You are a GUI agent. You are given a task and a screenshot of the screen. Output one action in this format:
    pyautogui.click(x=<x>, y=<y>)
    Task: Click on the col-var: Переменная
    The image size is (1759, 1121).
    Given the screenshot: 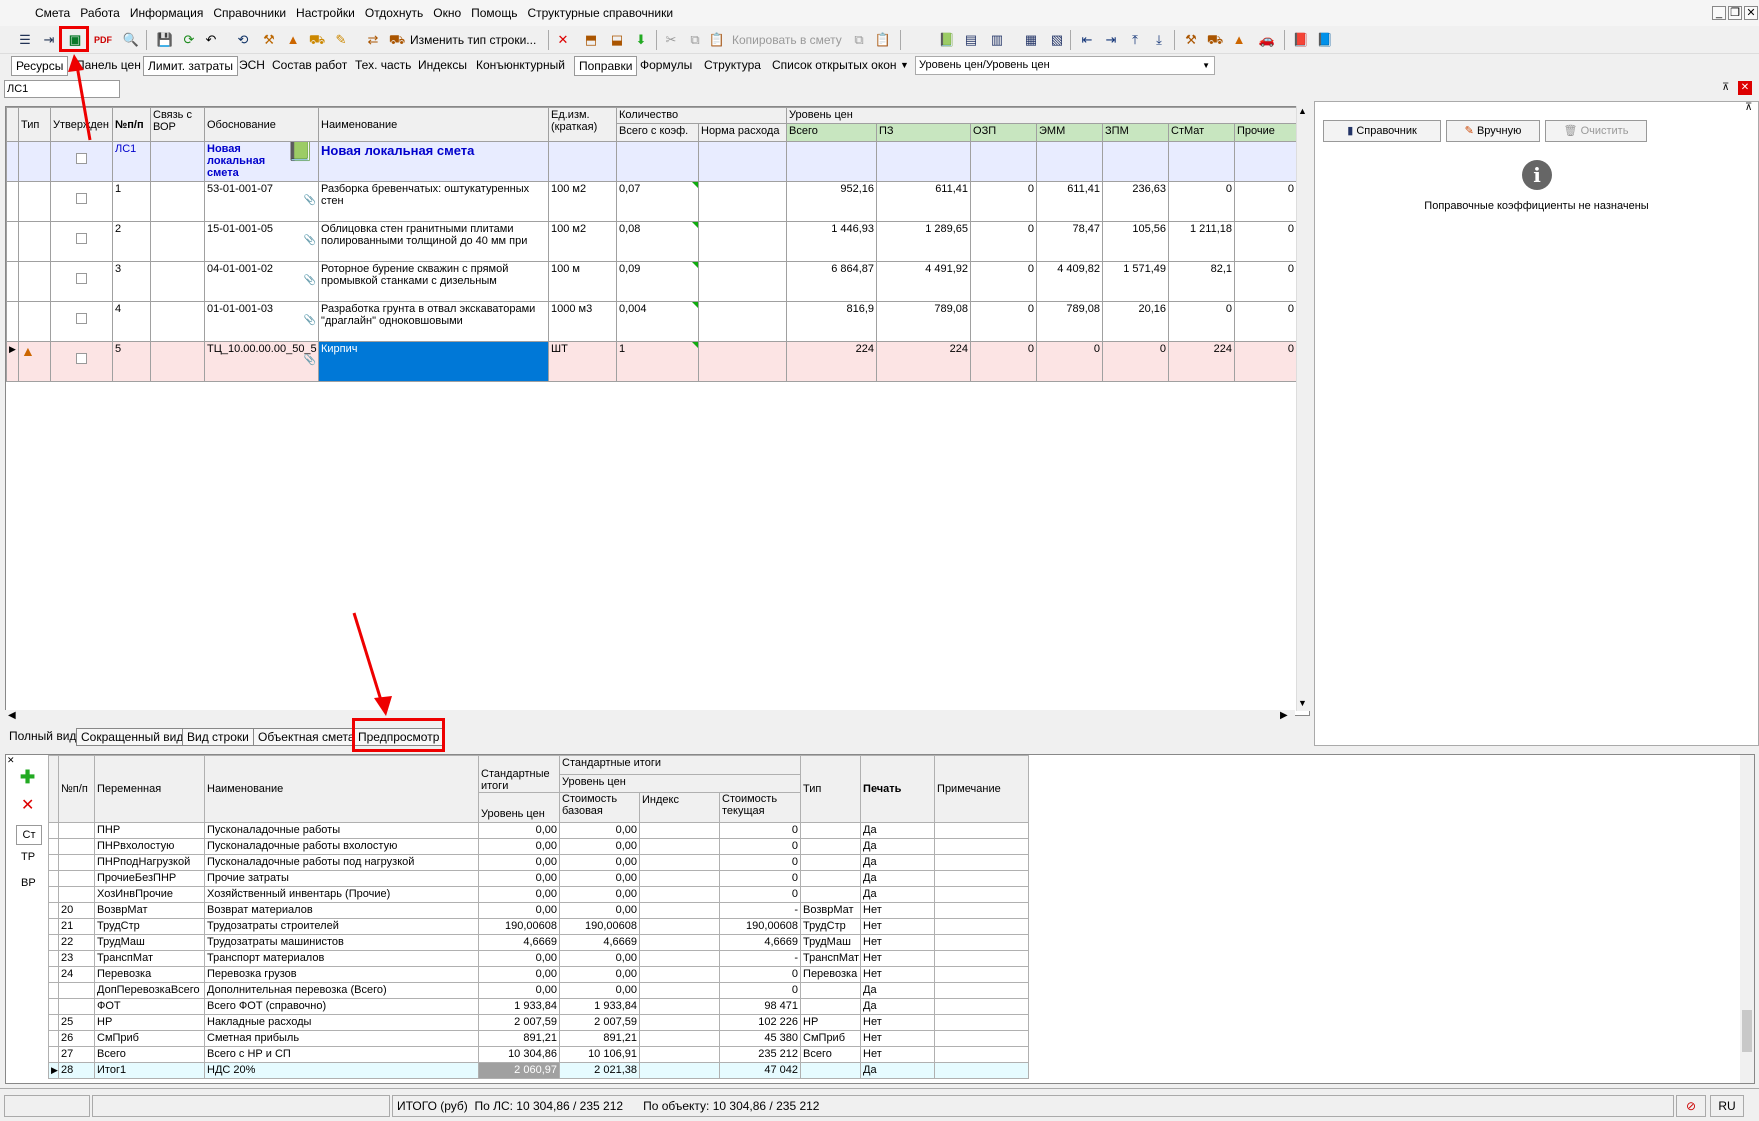 What is the action you would take?
    pyautogui.click(x=149, y=789)
    